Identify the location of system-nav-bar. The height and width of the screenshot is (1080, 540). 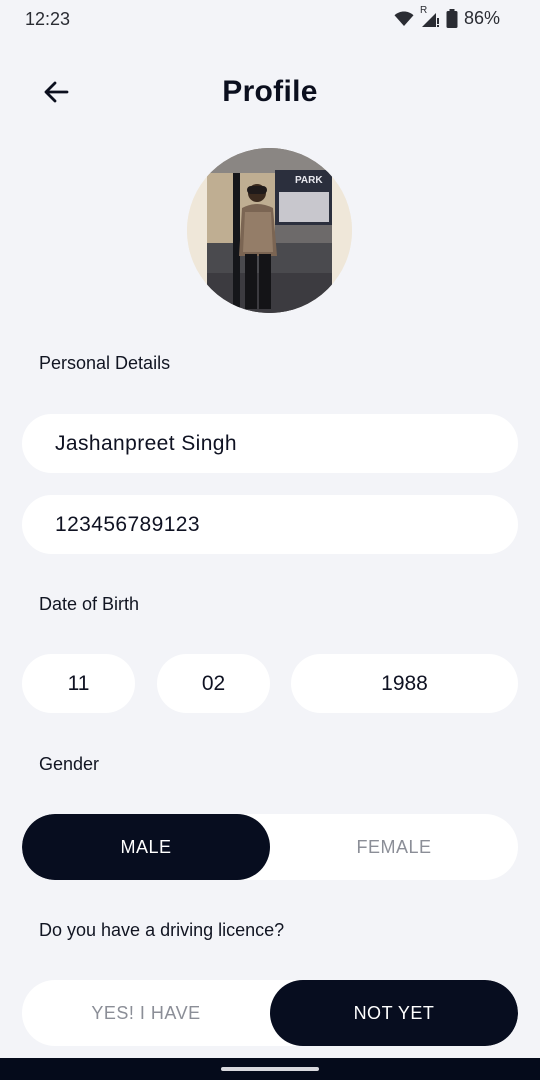
(270, 1069).